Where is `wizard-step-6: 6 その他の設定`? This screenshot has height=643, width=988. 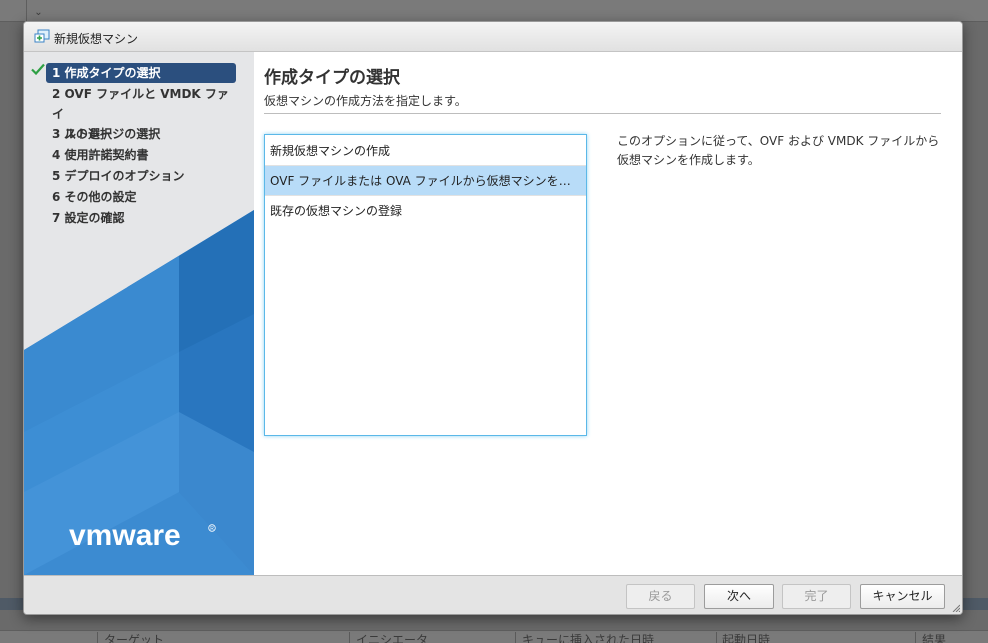
wizard-step-6: 6 その他の設定 is located at coordinates (141, 197).